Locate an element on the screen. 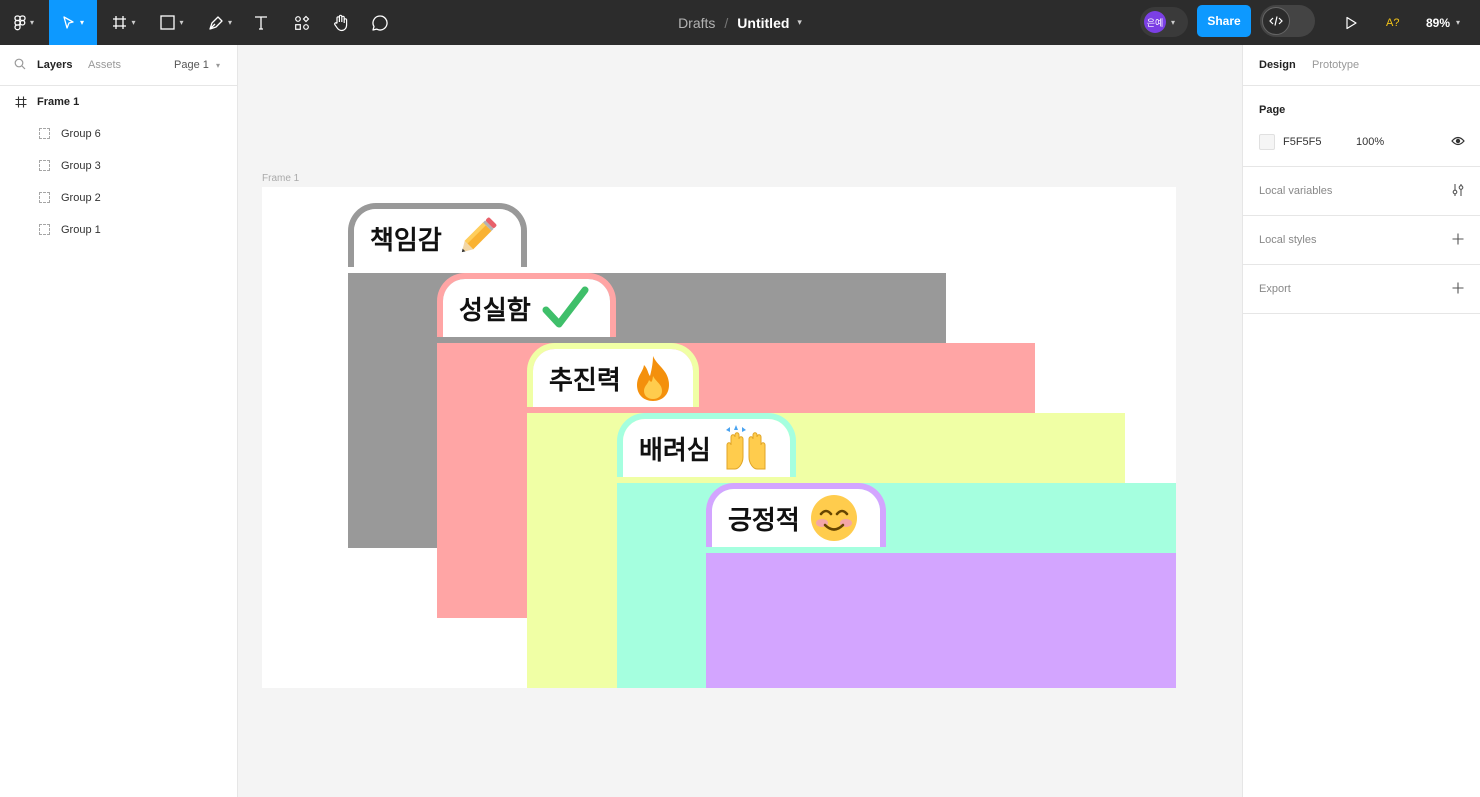  pencil-icon is located at coordinates (476, 238).